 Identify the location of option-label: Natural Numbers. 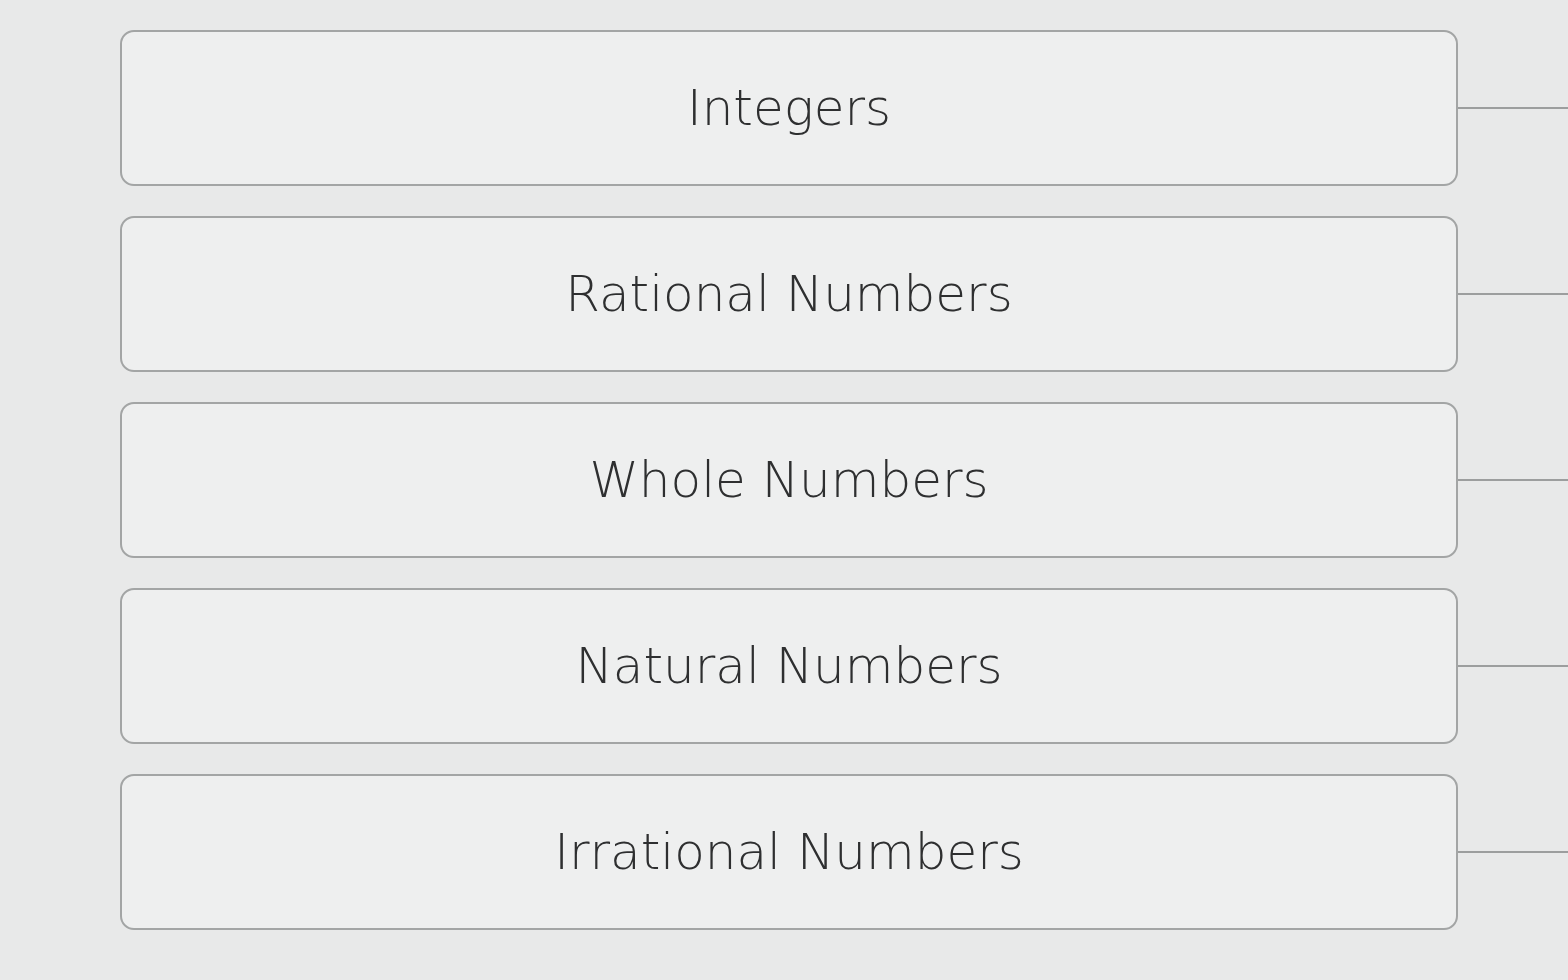
(789, 666).